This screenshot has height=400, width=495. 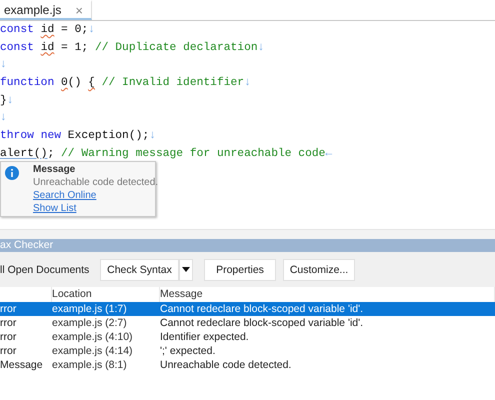 I want to click on scope-label: ll Open Documents, so click(x=45, y=270).